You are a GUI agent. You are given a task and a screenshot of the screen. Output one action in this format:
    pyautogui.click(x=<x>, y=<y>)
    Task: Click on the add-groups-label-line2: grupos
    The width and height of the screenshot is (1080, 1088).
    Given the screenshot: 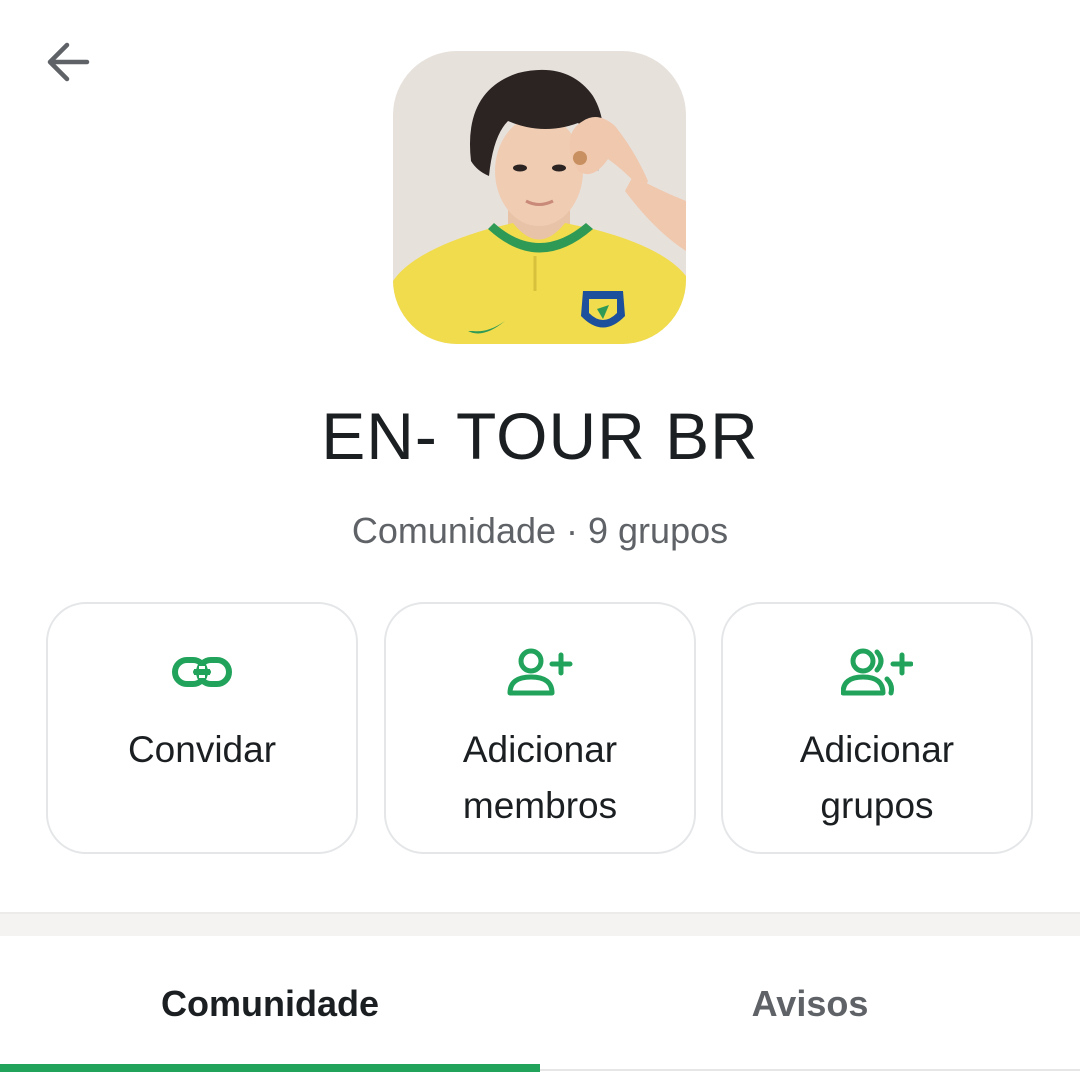 What is the action you would take?
    pyautogui.click(x=877, y=805)
    